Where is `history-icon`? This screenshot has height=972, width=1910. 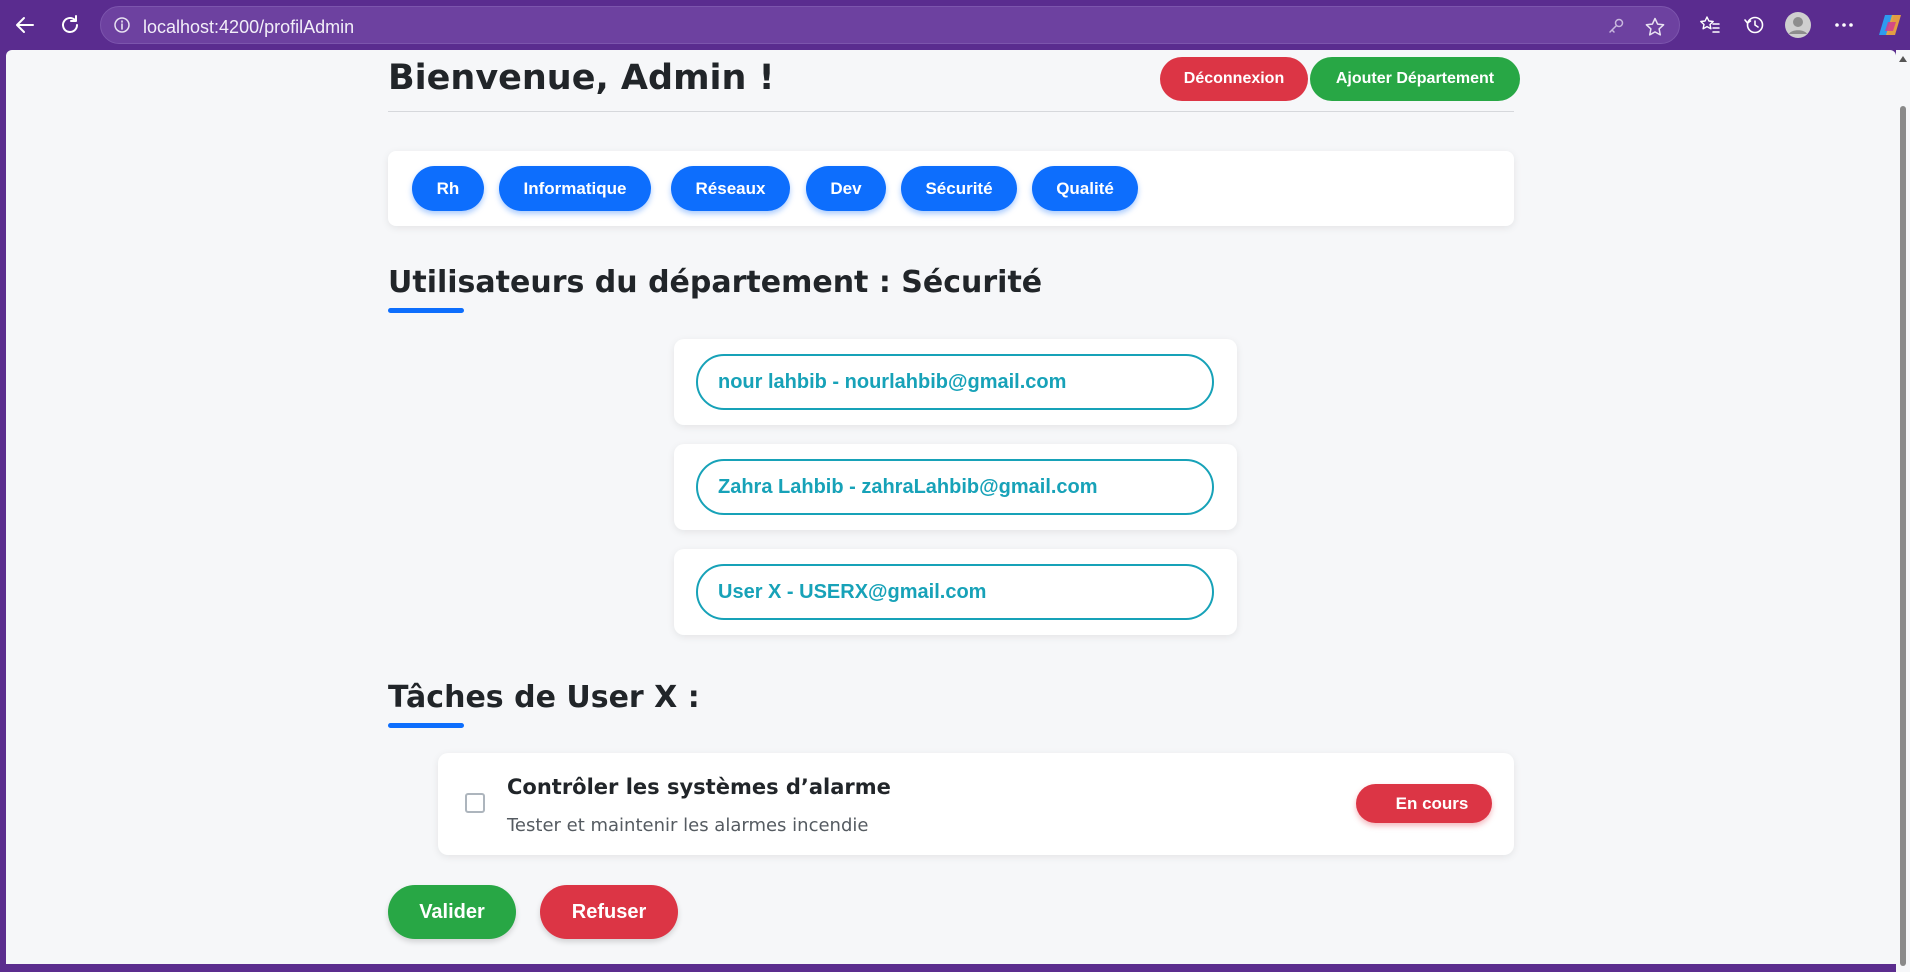 history-icon is located at coordinates (1754, 25).